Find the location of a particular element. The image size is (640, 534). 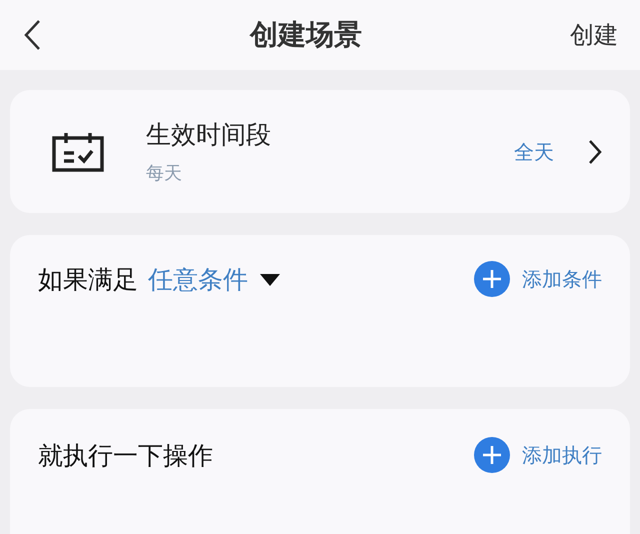

condition-dropdown: 任意条件 is located at coordinates (214, 279).